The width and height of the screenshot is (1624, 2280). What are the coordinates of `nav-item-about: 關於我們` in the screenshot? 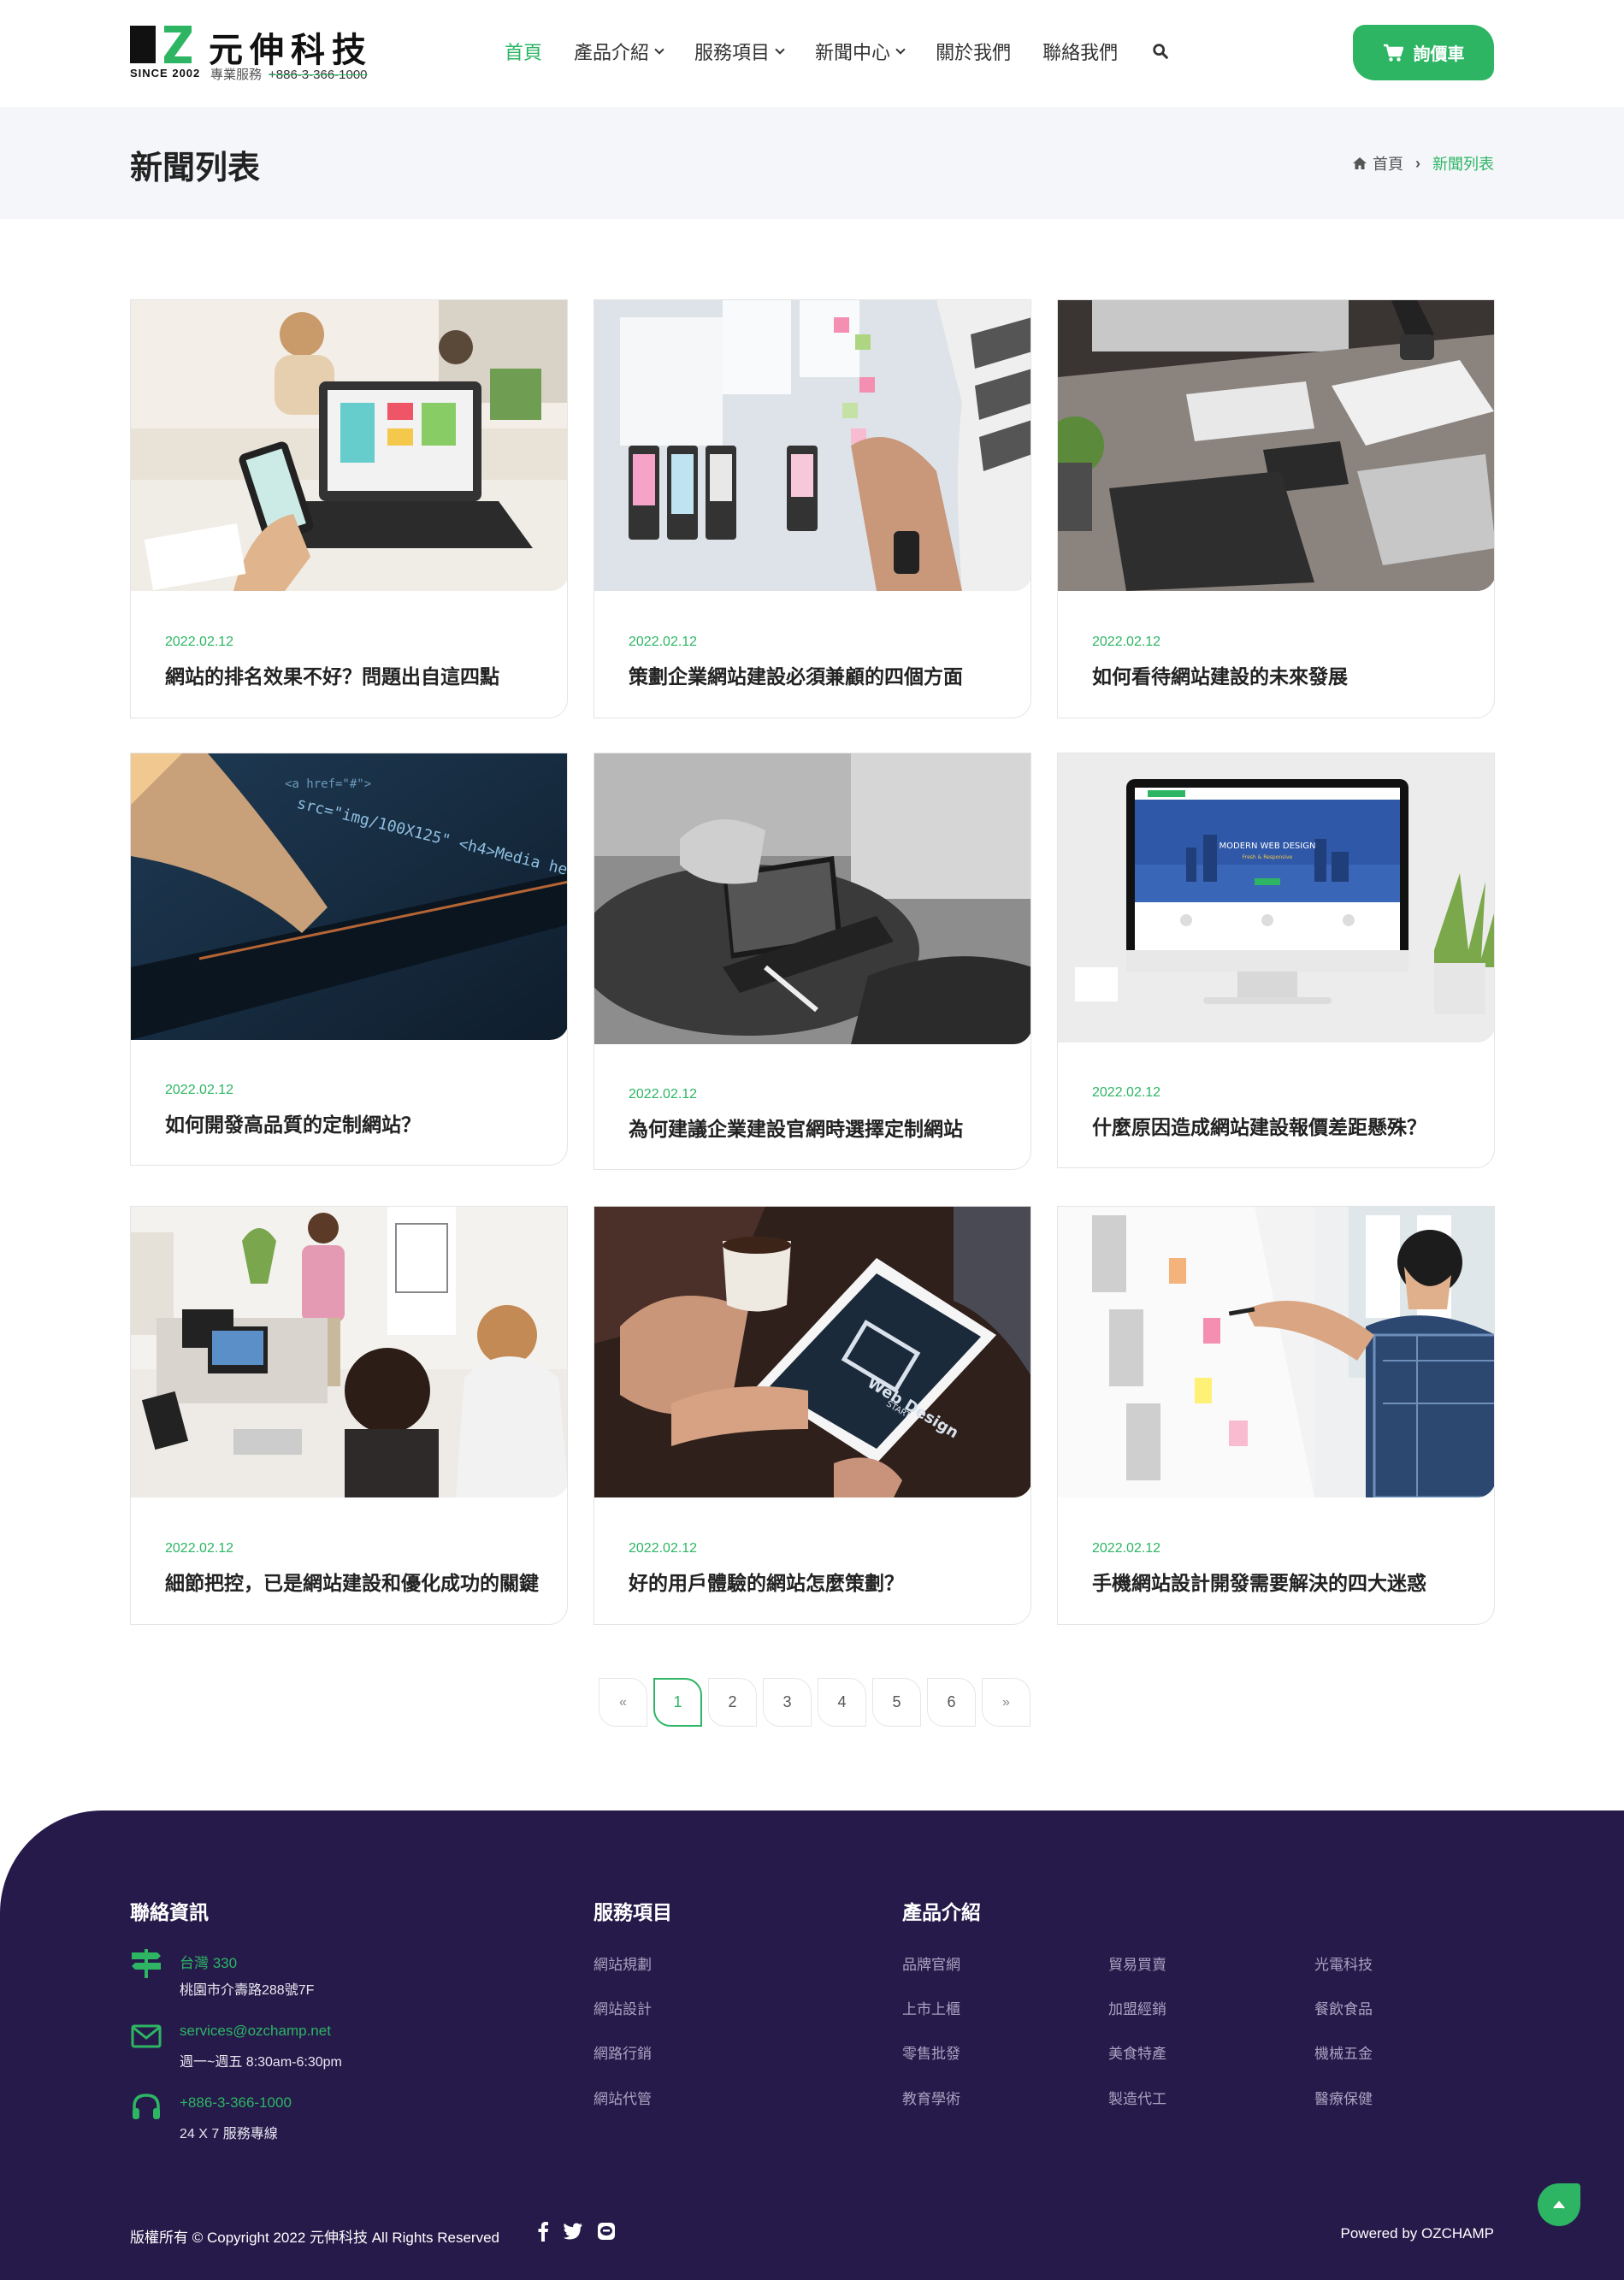 It's located at (973, 51).